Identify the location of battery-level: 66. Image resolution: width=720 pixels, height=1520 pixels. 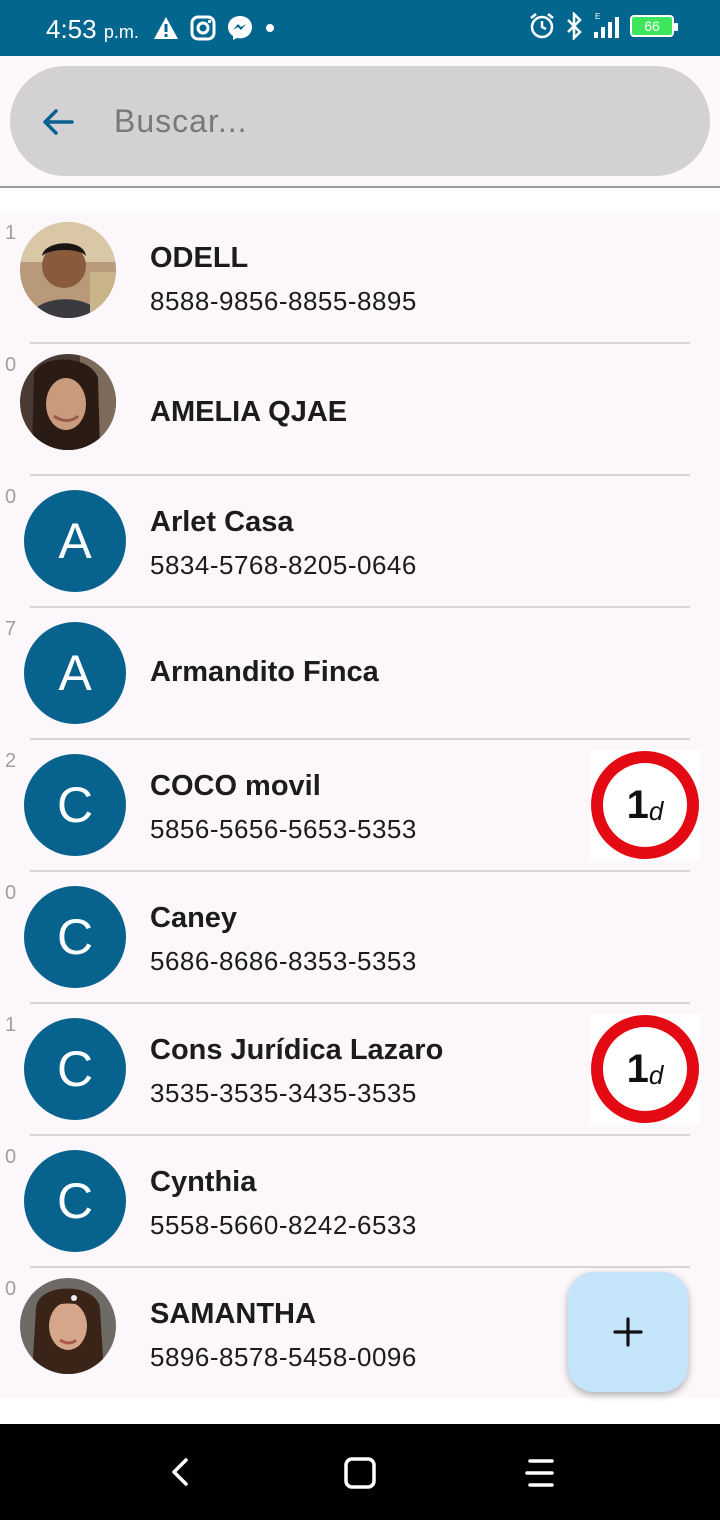
(652, 26).